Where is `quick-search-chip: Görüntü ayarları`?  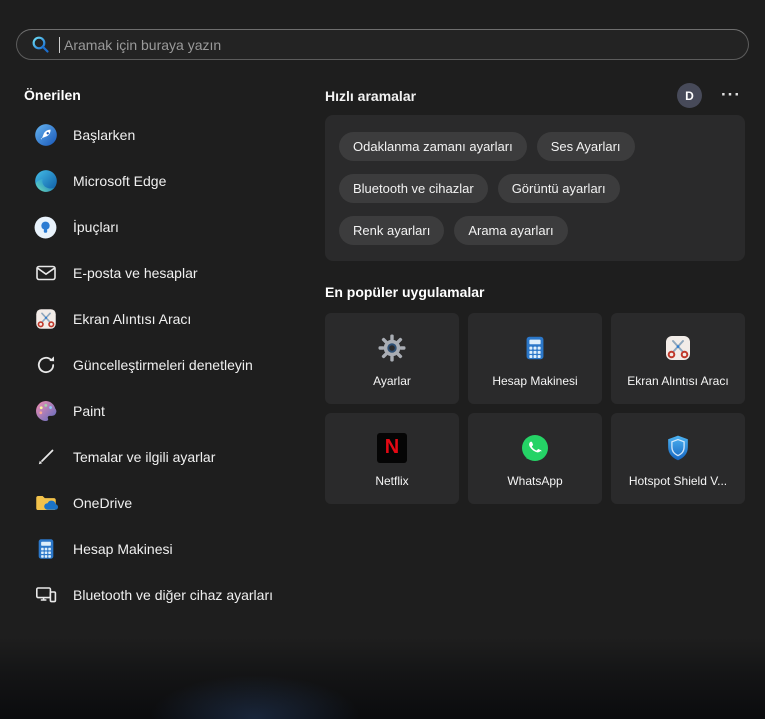 quick-search-chip: Görüntü ayarları is located at coordinates (558, 188).